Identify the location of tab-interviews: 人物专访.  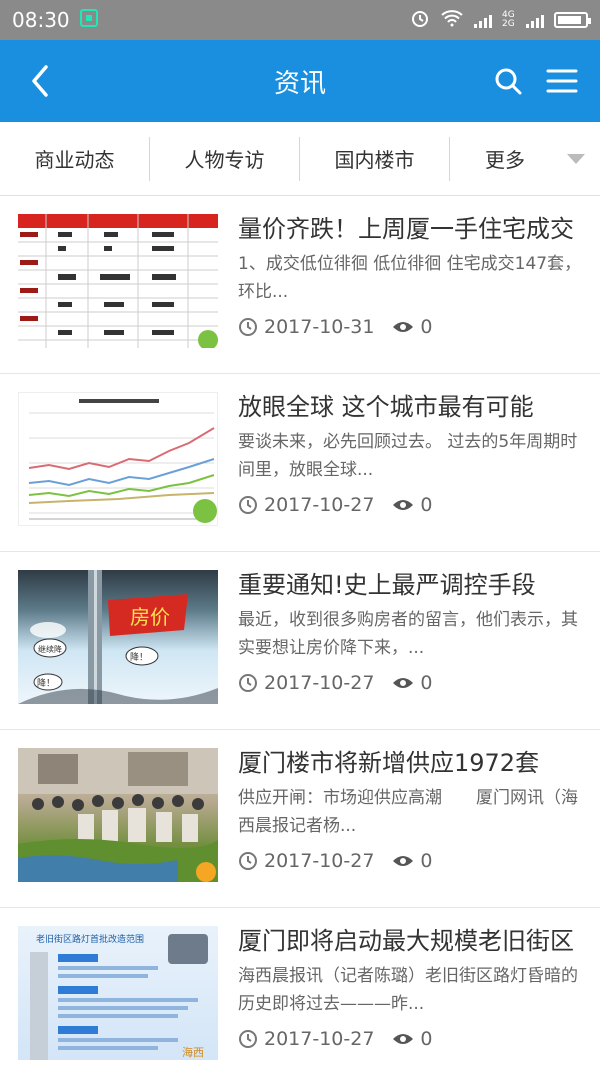
(225, 158).